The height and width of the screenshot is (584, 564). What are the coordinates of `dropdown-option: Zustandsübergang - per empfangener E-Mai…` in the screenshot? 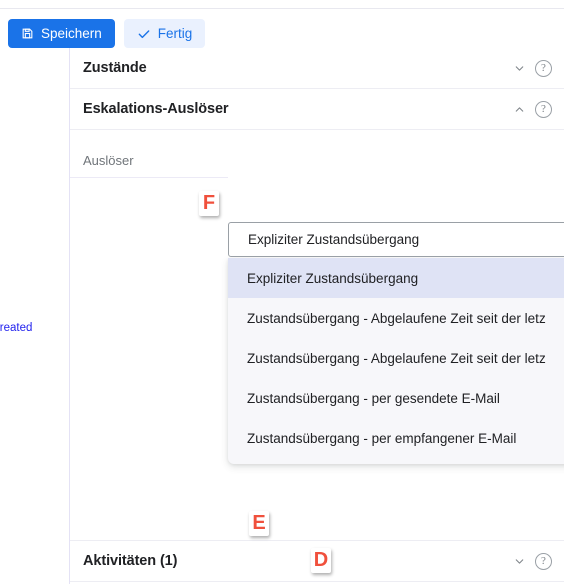 It's located at (396, 438).